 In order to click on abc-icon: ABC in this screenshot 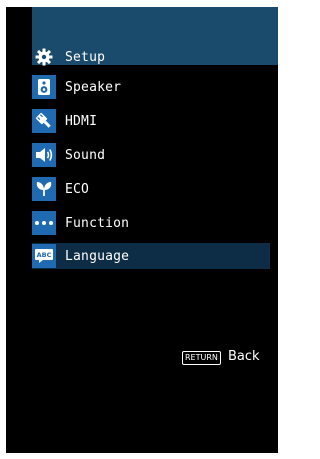, I will do `click(44, 256)`.